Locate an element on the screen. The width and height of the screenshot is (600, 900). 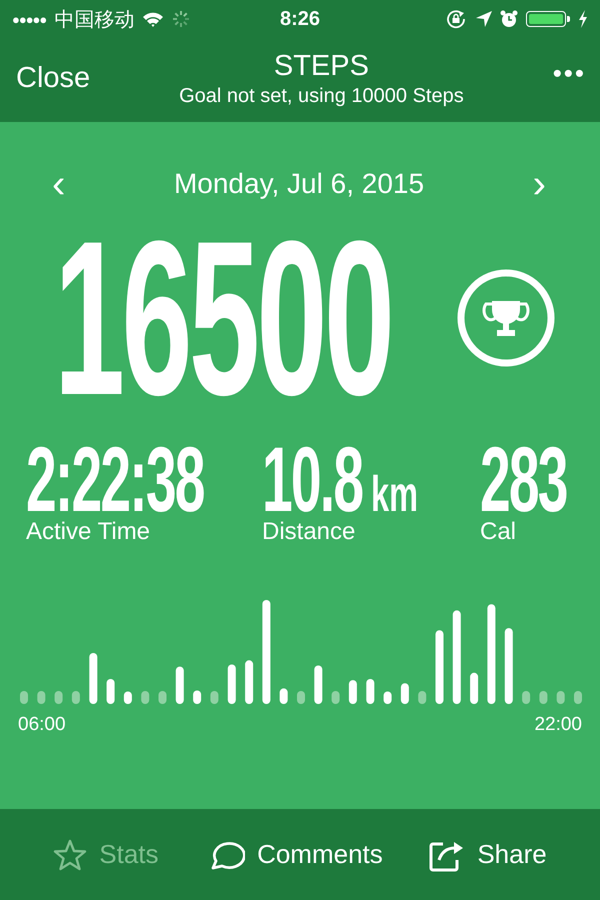
trophy-icon is located at coordinates (506, 318).